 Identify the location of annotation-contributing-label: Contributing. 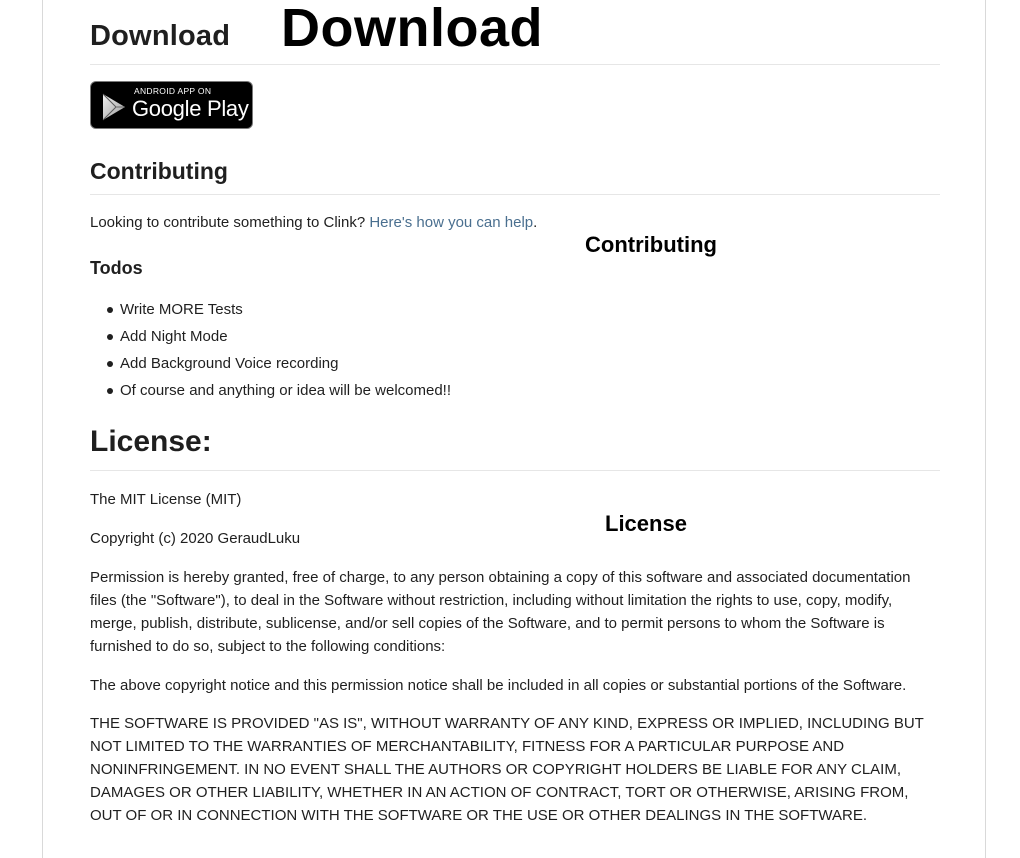
(651, 244).